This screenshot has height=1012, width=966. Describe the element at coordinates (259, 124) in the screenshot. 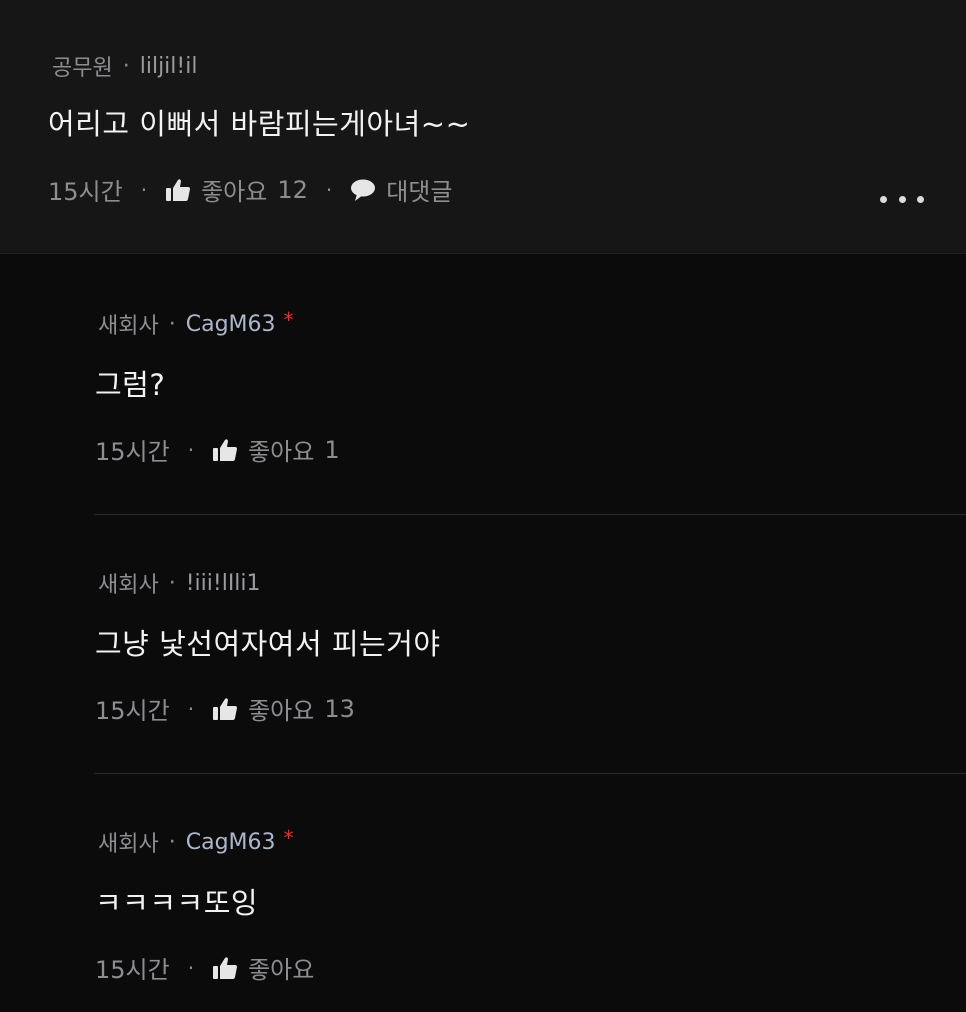

I see `comment-text: 어리고 이뻐서 바람피는게아녀~~` at that location.